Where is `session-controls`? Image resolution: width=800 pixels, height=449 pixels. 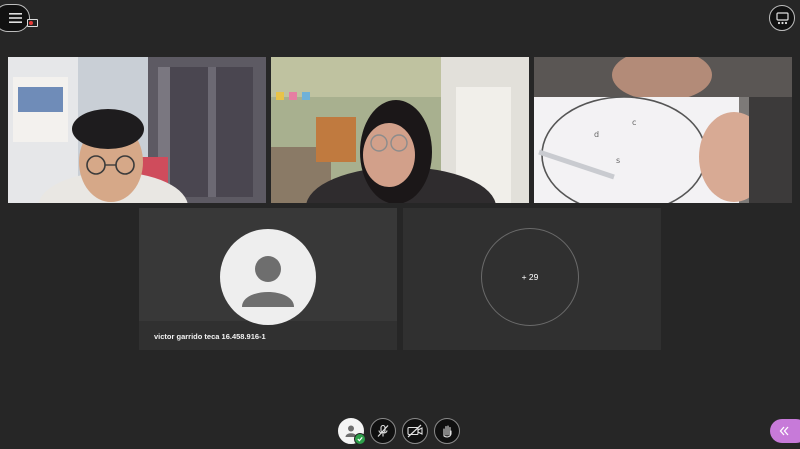
session-controls is located at coordinates (399, 432).